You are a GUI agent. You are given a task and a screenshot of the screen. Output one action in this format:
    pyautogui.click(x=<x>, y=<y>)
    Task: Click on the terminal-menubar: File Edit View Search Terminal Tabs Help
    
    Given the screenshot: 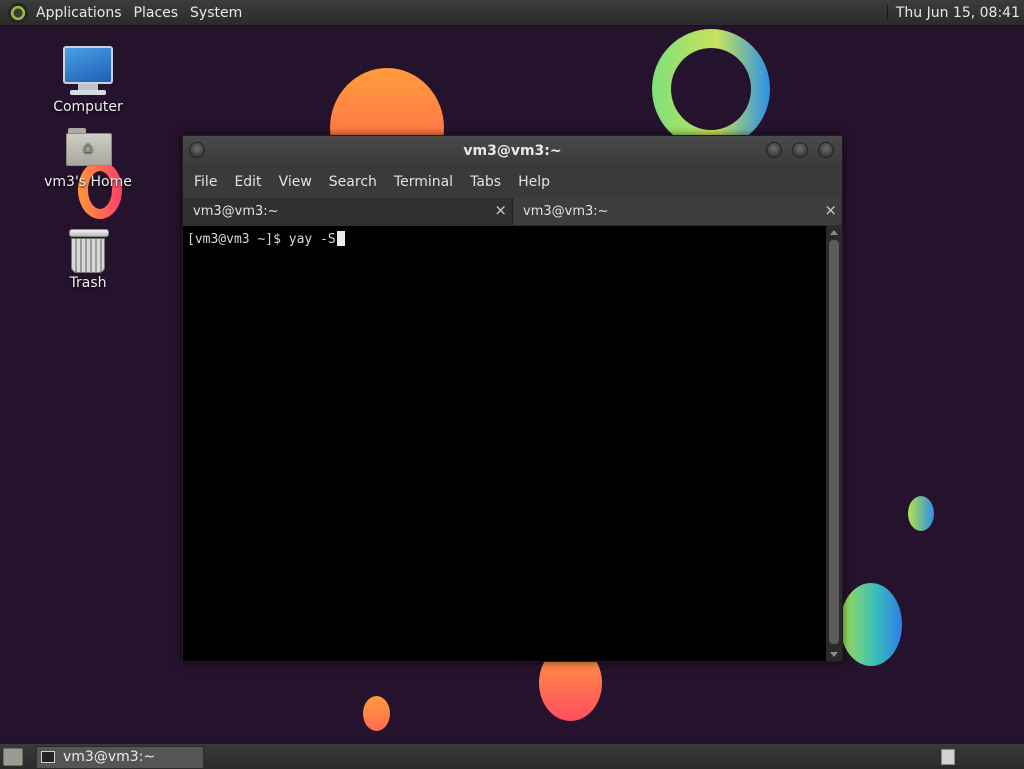 What is the action you would take?
    pyautogui.click(x=512, y=182)
    